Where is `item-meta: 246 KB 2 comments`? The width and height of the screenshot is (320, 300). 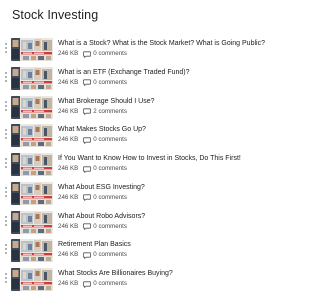
item-meta: 246 KB 2 comments is located at coordinates (92, 112).